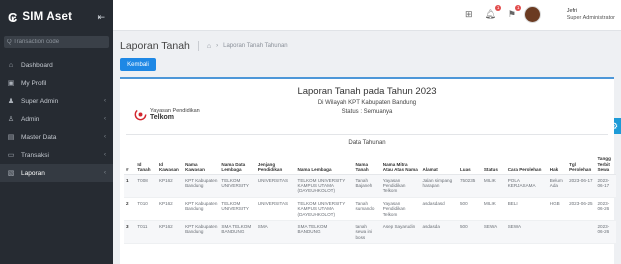 The height and width of the screenshot is (264, 621). What do you see at coordinates (11, 173) in the screenshot?
I see `report-icon: ▧` at bounding box center [11, 173].